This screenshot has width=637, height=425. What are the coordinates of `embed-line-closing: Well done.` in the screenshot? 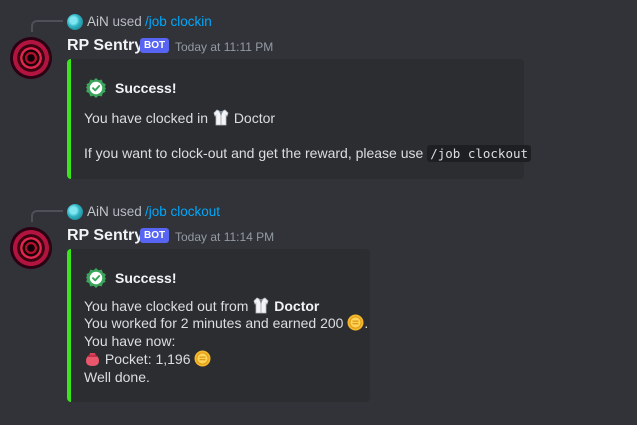 It's located at (117, 377).